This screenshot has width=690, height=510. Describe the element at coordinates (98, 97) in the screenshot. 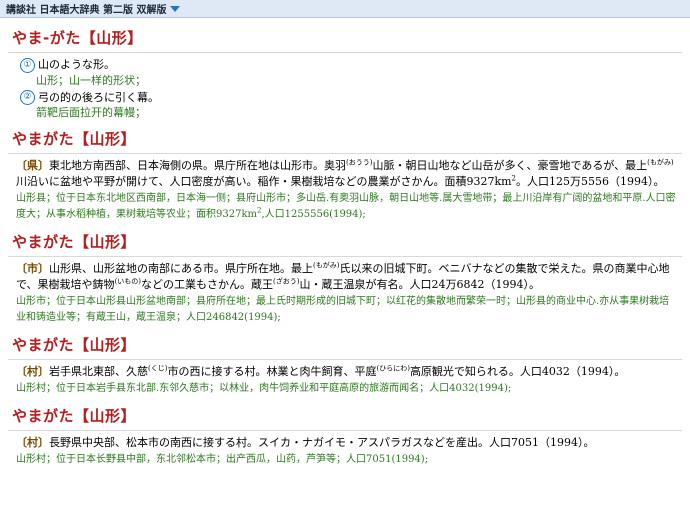

I see `sense-text: 弓の的の後ろに引く幕。` at that location.